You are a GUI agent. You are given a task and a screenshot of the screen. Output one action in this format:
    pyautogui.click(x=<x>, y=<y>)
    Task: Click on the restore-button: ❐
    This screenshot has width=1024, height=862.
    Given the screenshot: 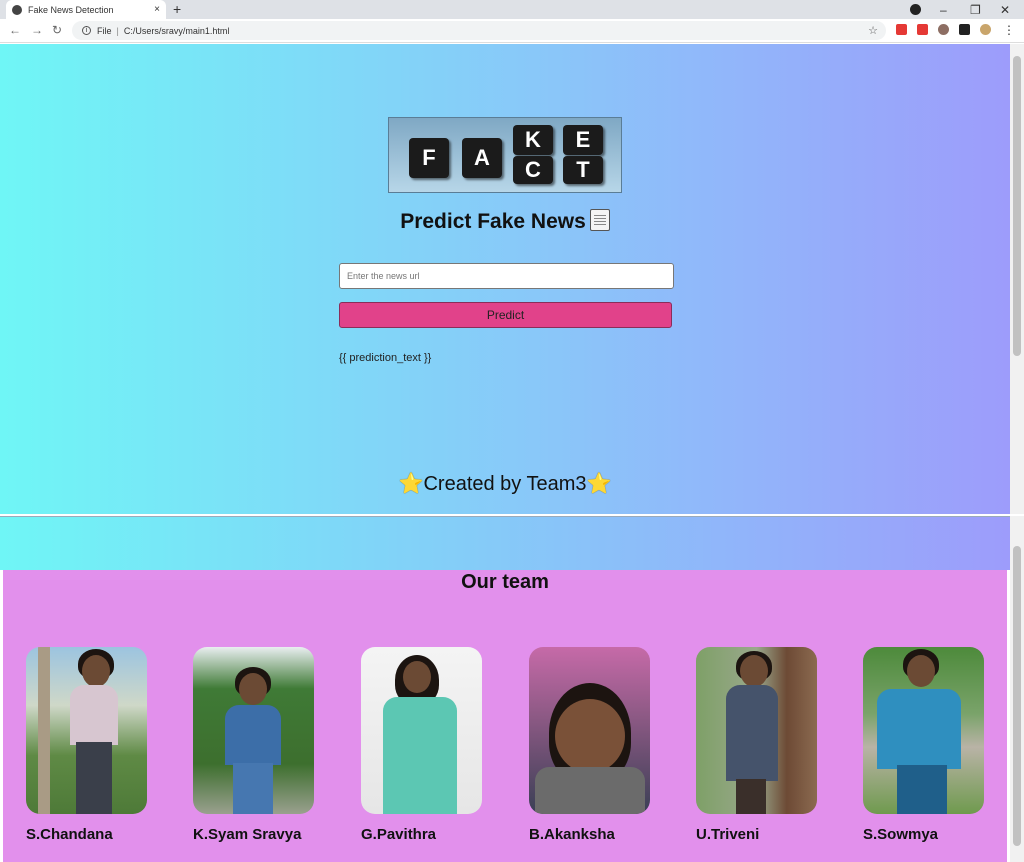 What is the action you would take?
    pyautogui.click(x=975, y=9)
    